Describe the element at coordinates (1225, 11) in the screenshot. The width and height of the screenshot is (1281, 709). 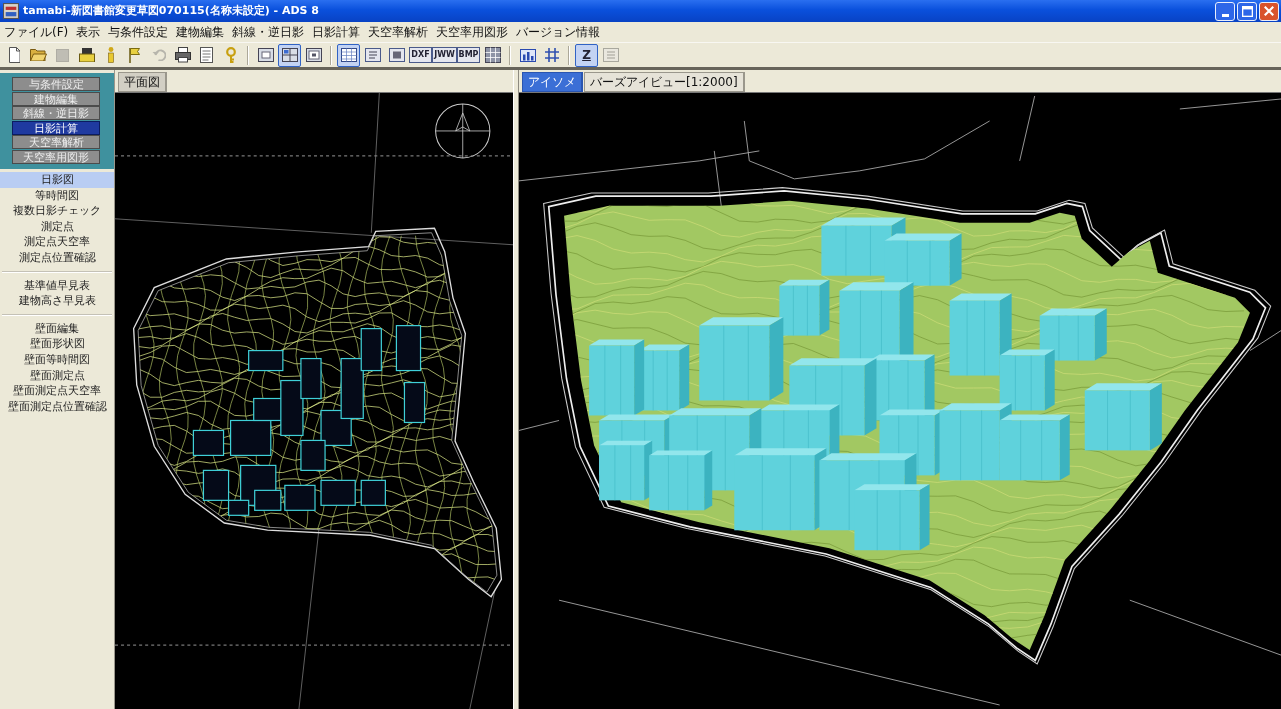
I see `minimize-button` at that location.